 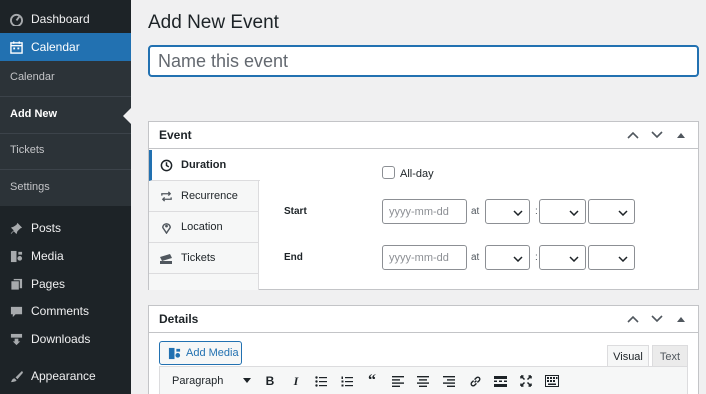 What do you see at coordinates (611, 211) in the screenshot?
I see `start-ampm-select` at bounding box center [611, 211].